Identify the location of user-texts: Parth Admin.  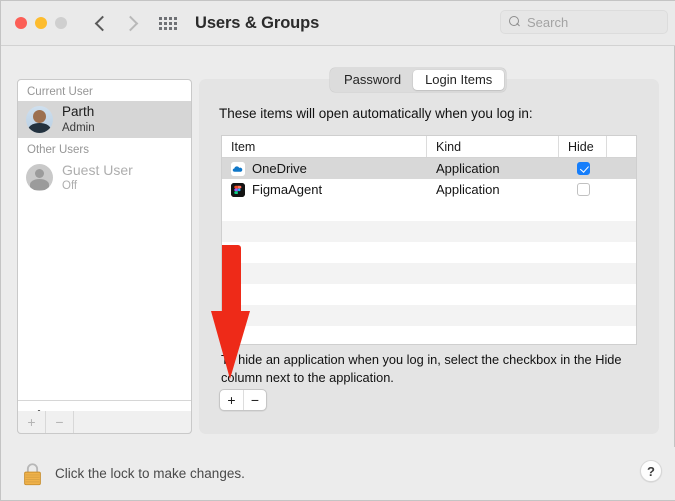
(78, 119).